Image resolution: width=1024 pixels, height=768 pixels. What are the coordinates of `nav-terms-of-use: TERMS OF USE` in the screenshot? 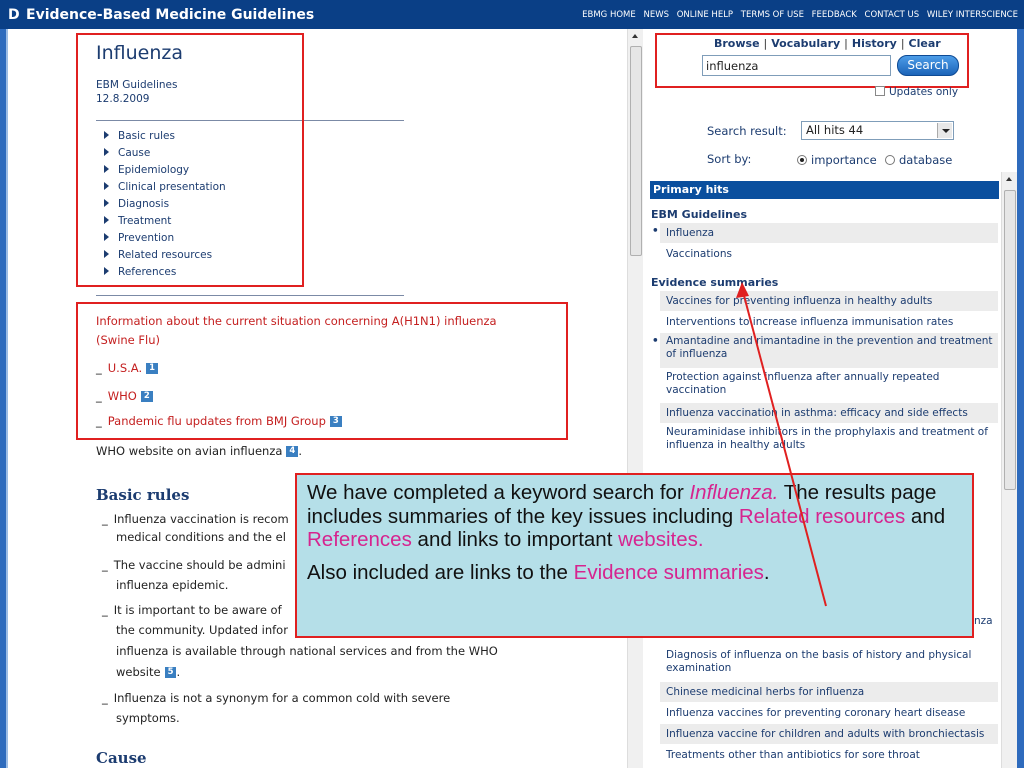 It's located at (772, 15).